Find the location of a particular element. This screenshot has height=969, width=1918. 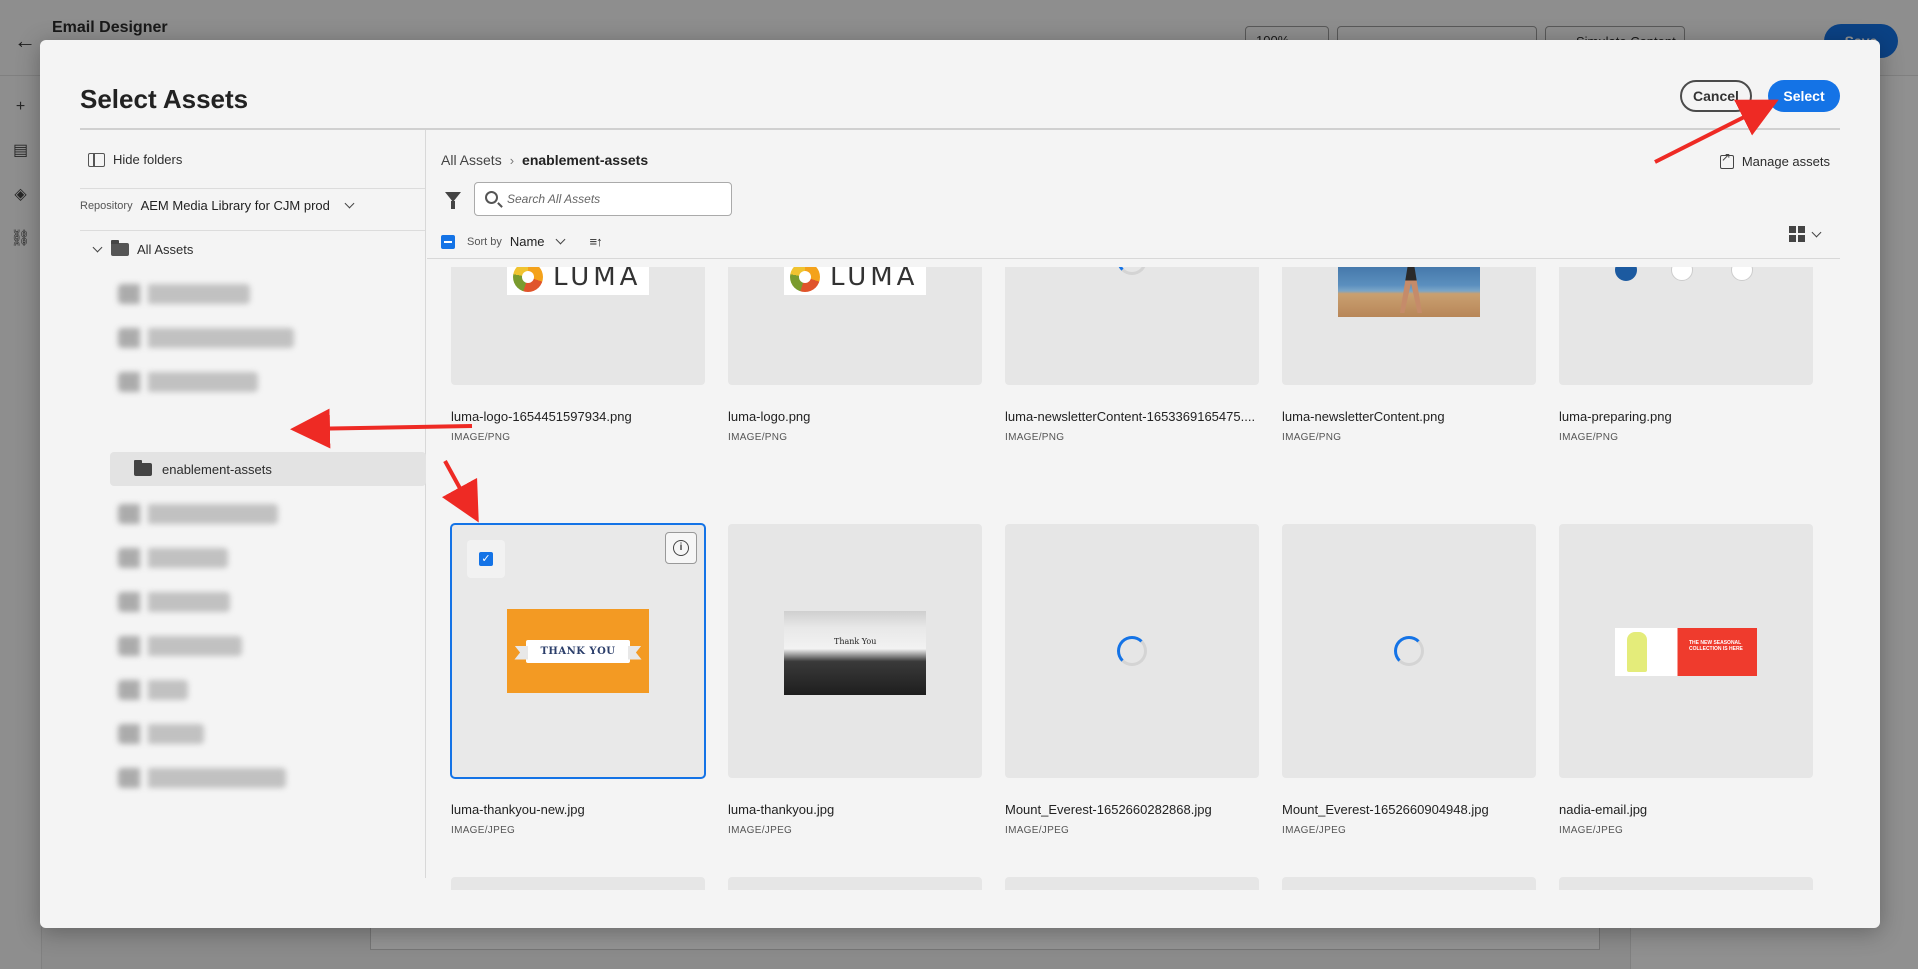

asset-name: luma-thankyou-new.jpg is located at coordinates (518, 809).